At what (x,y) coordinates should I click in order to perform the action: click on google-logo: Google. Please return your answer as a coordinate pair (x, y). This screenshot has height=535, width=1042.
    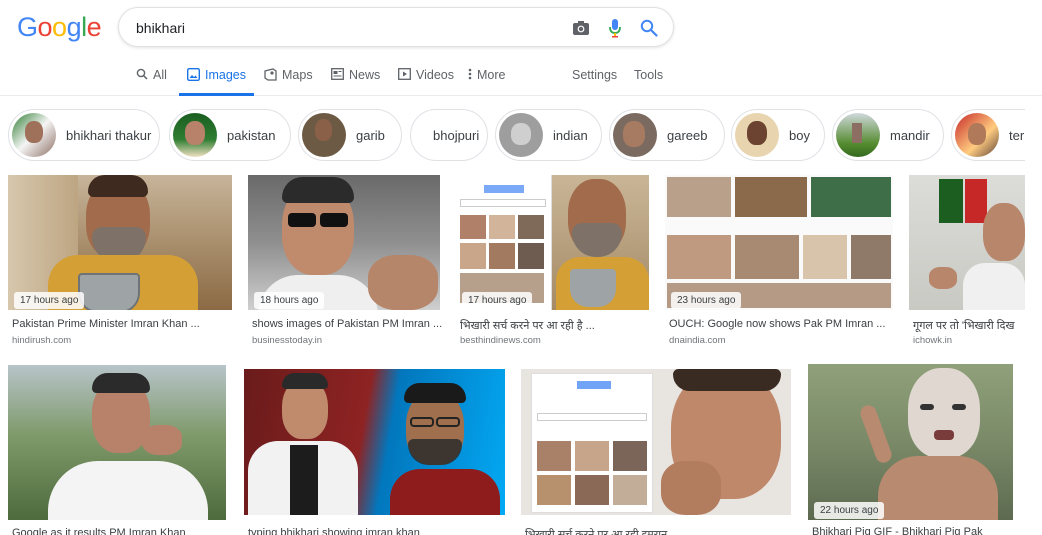
    Looking at the image, I should click on (59, 27).